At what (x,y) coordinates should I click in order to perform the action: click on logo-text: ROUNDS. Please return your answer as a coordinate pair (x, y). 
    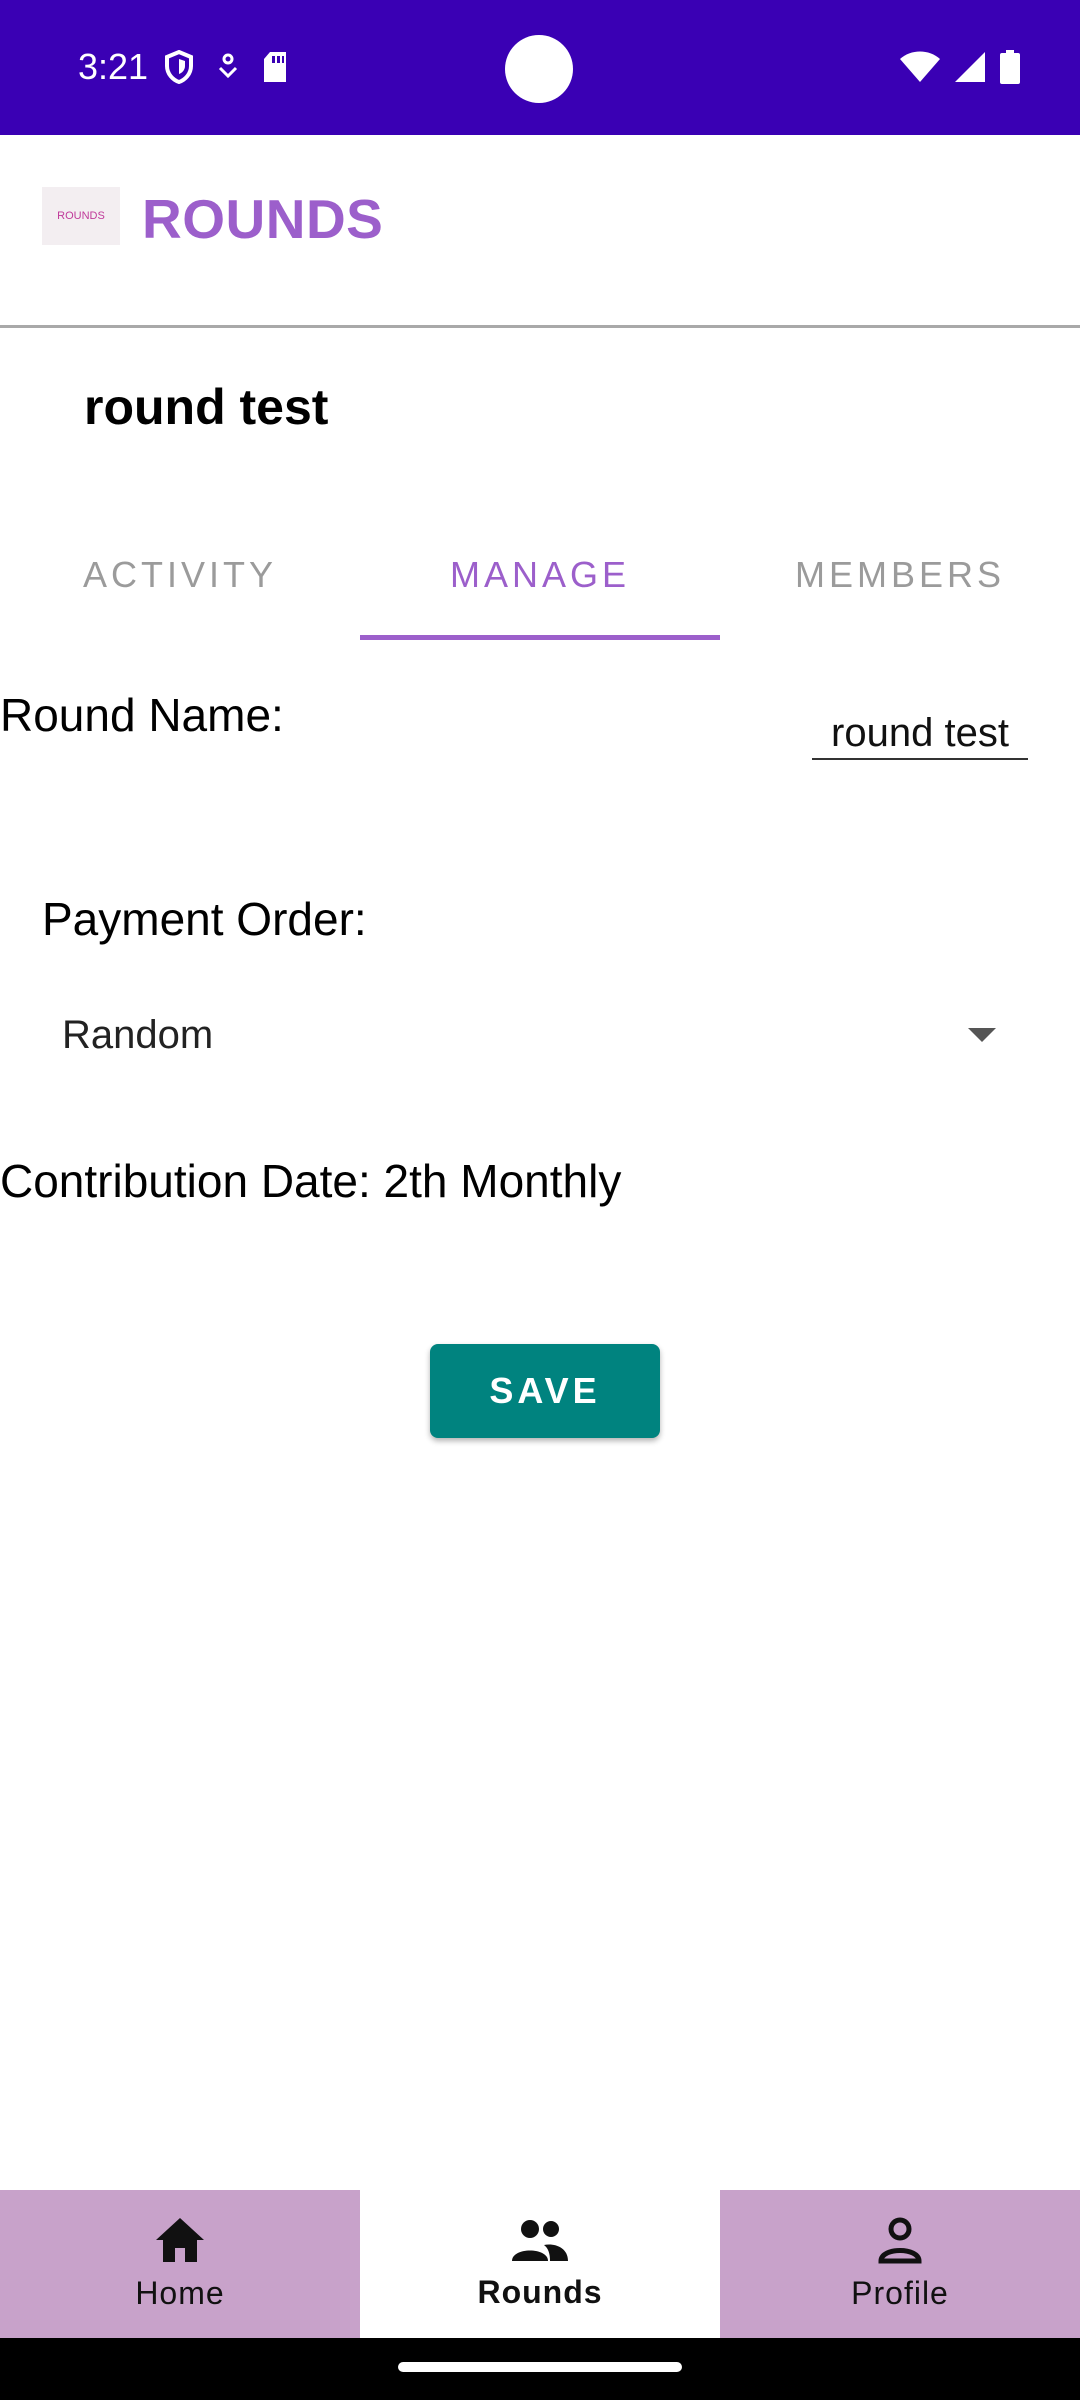
    Looking at the image, I should click on (81, 216).